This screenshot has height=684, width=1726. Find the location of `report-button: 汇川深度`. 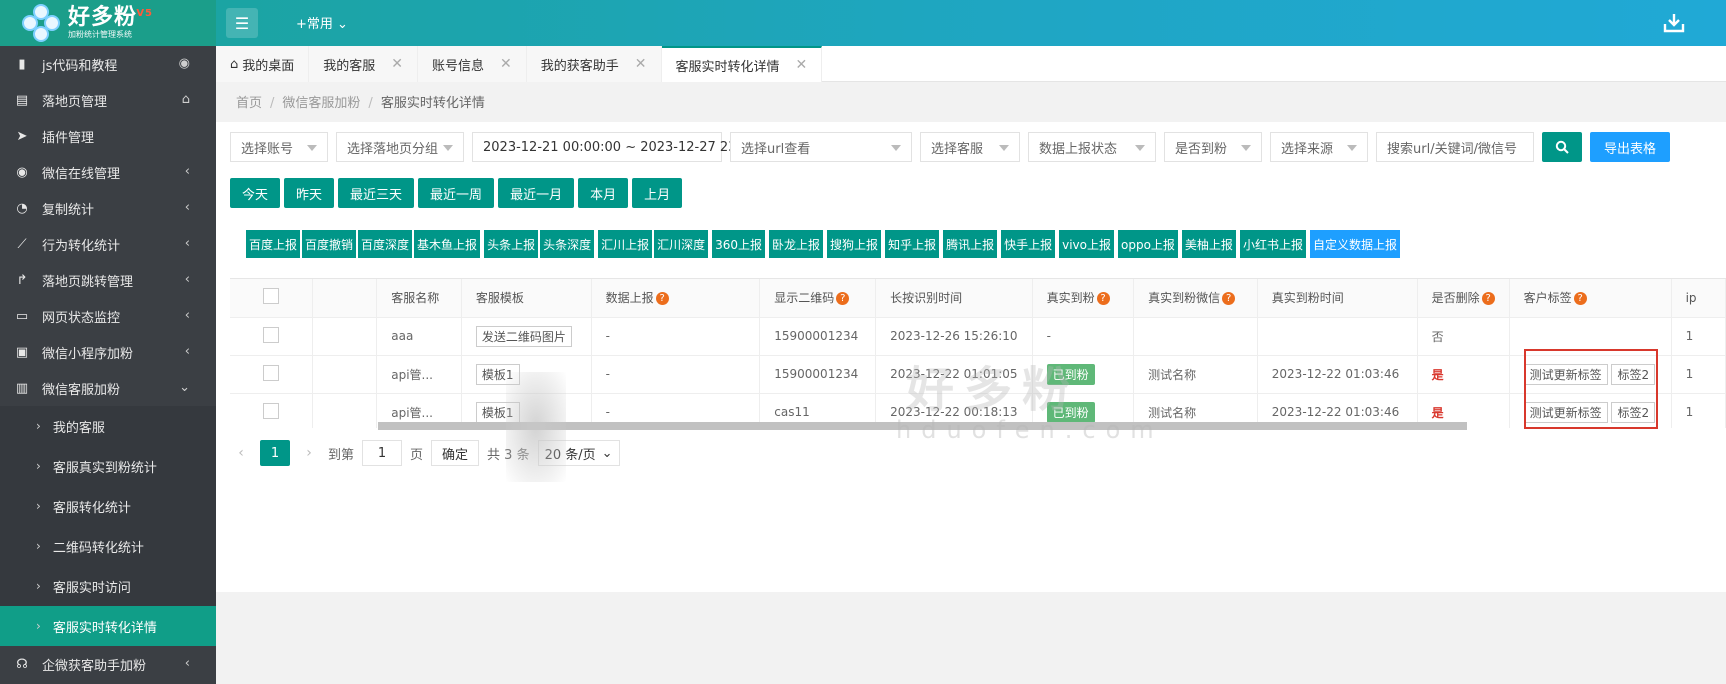

report-button: 汇川深度 is located at coordinates (681, 244).